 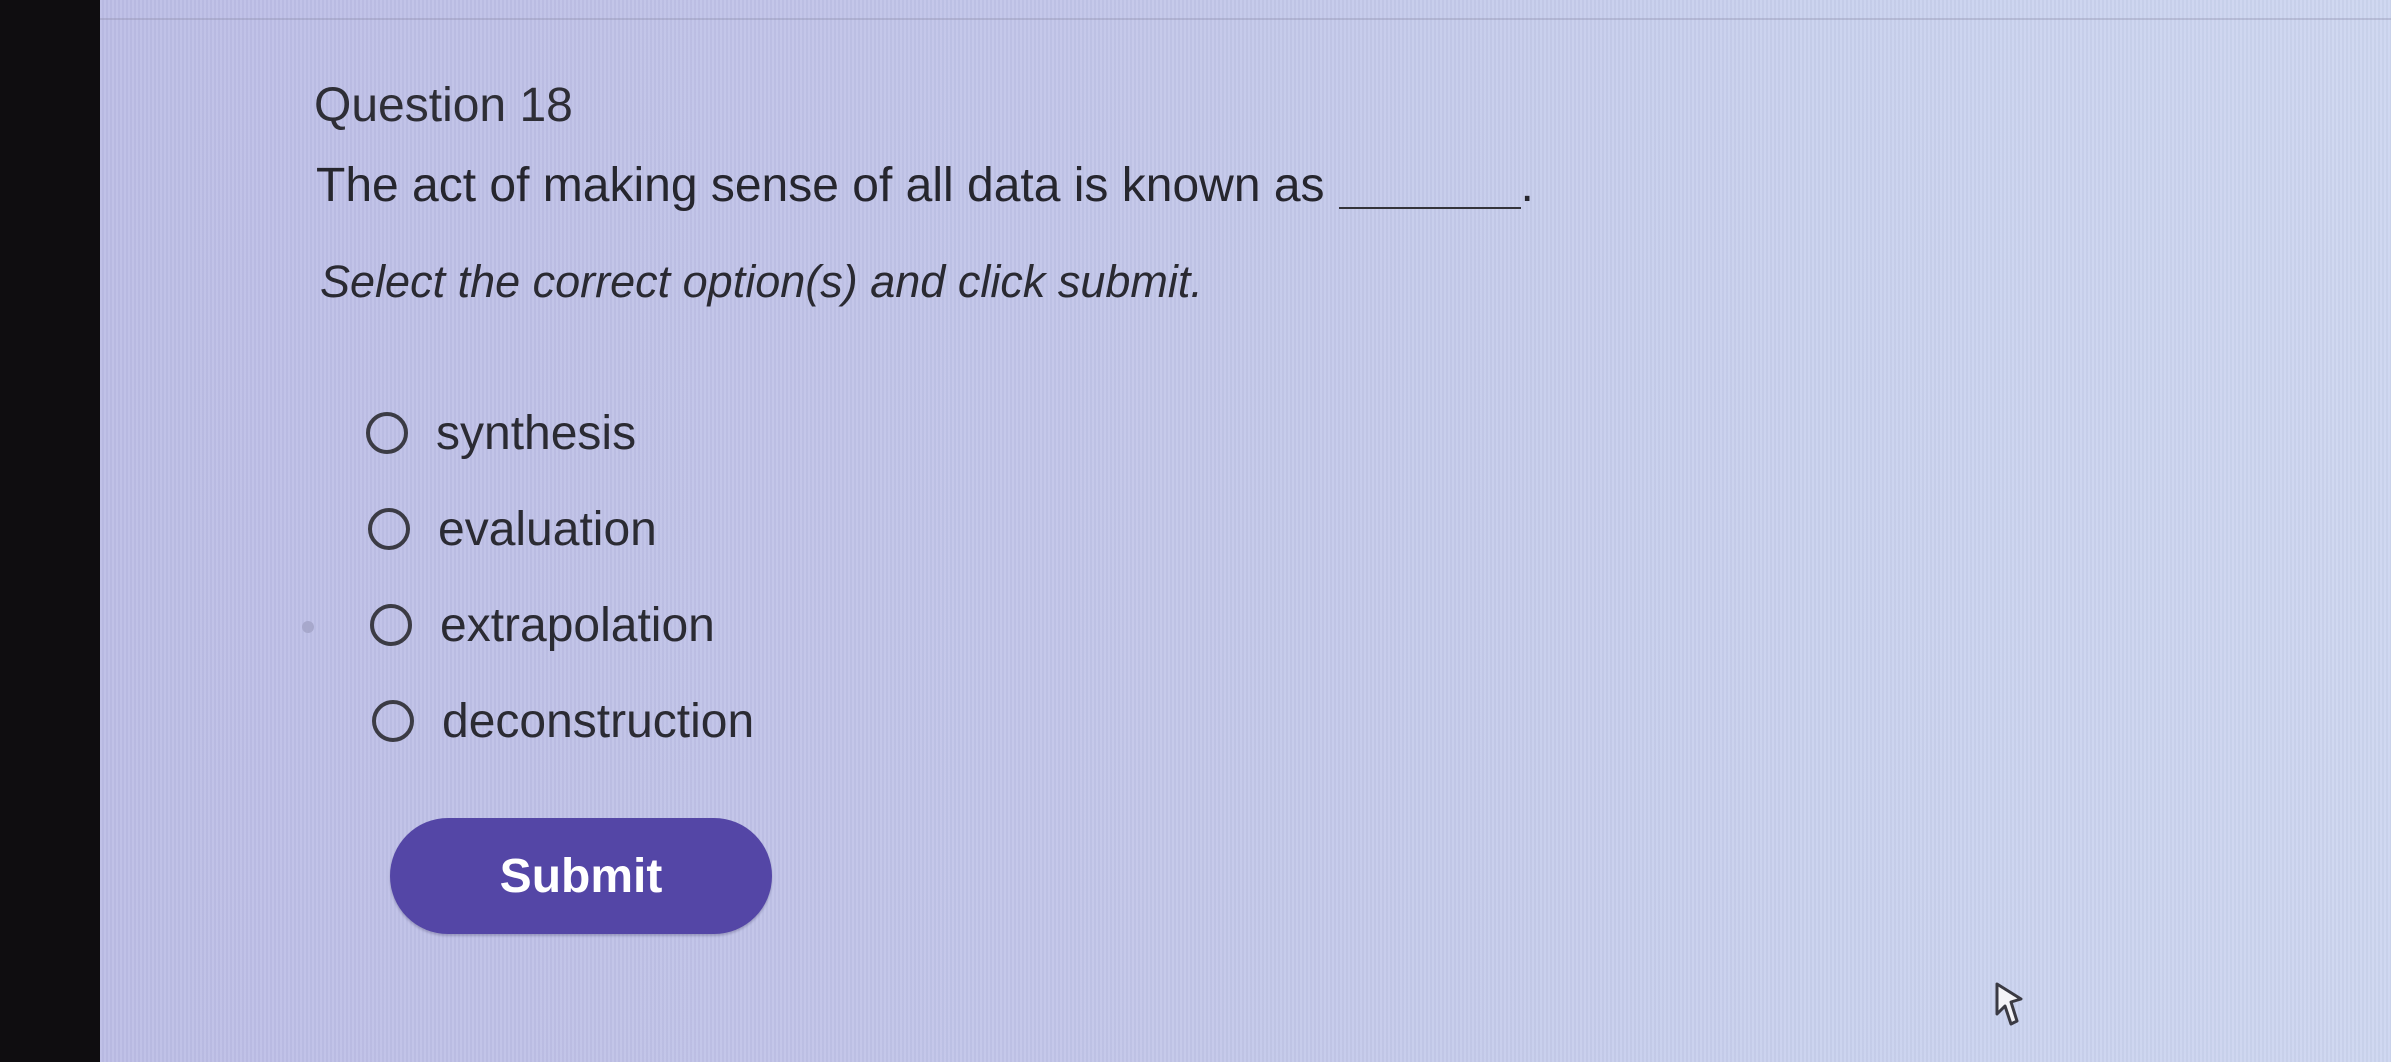 What do you see at coordinates (1527, 185) in the screenshot?
I see `question-period: .` at bounding box center [1527, 185].